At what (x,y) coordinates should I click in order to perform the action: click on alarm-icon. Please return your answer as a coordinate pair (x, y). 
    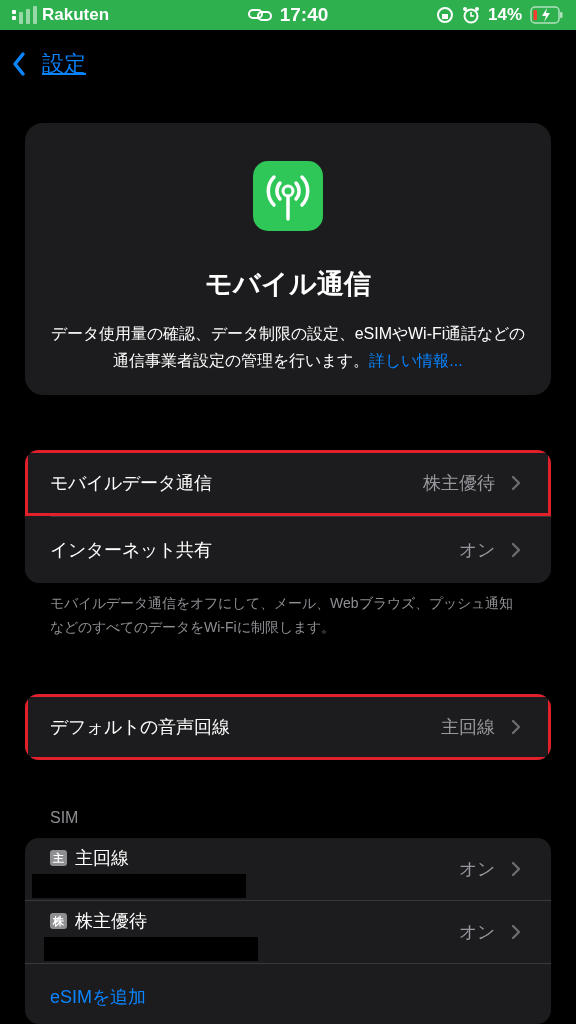
    Looking at the image, I should click on (471, 14).